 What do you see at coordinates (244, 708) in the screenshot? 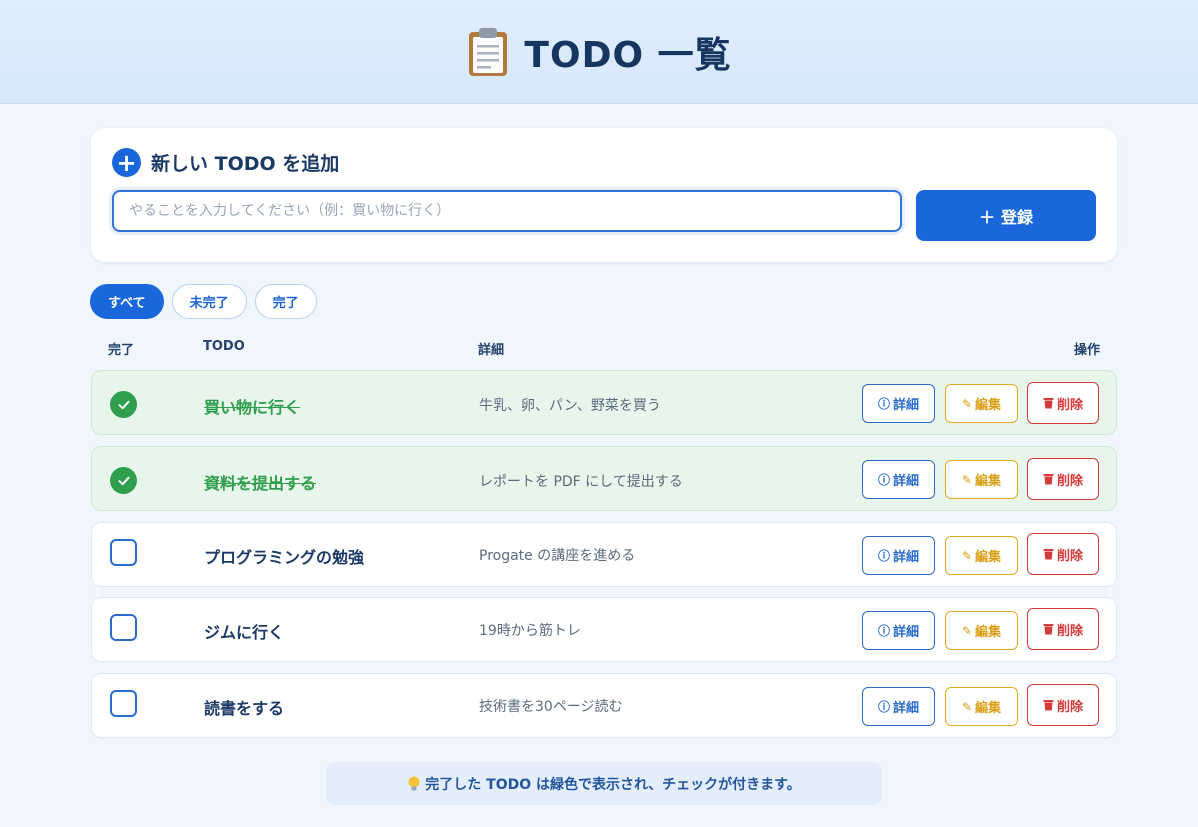
I see `todo-title: 読書をする` at bounding box center [244, 708].